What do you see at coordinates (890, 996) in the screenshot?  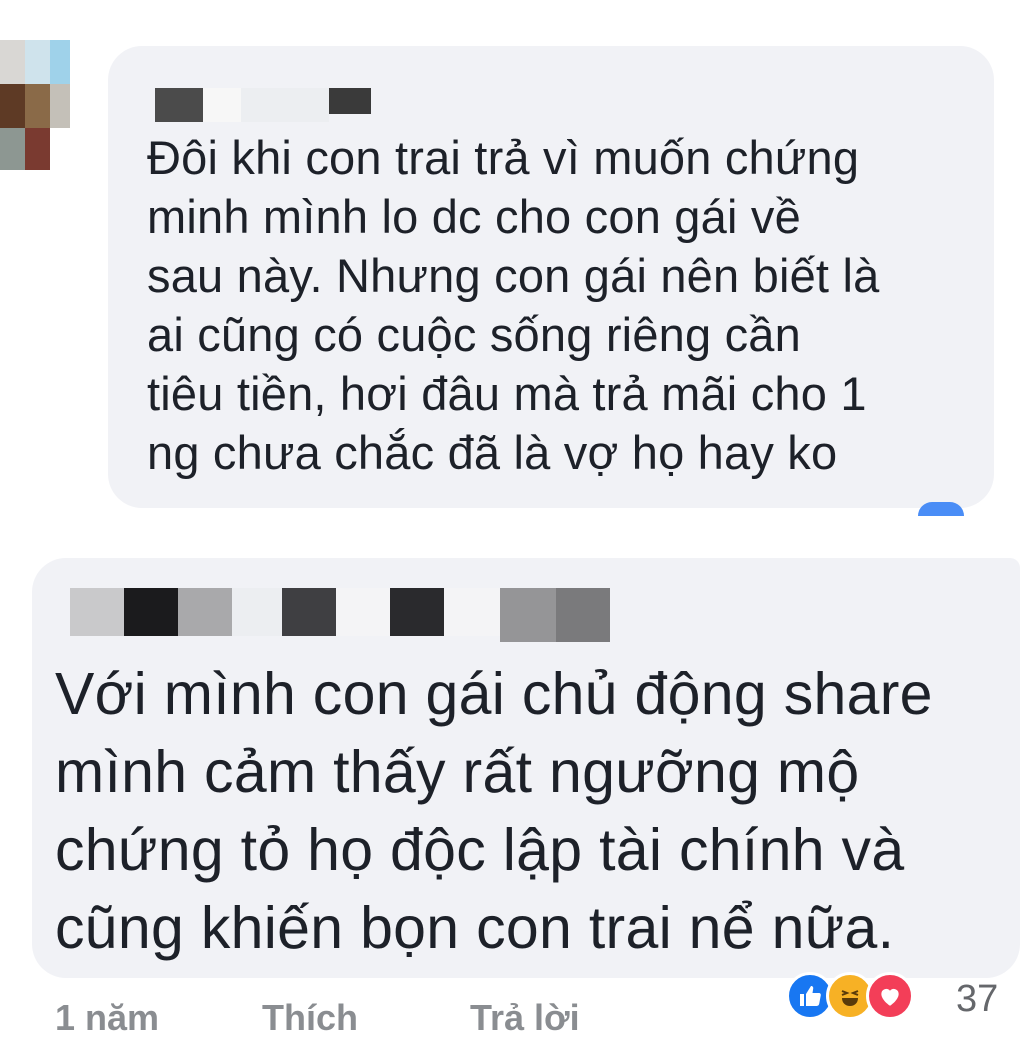 I see `love-icon` at bounding box center [890, 996].